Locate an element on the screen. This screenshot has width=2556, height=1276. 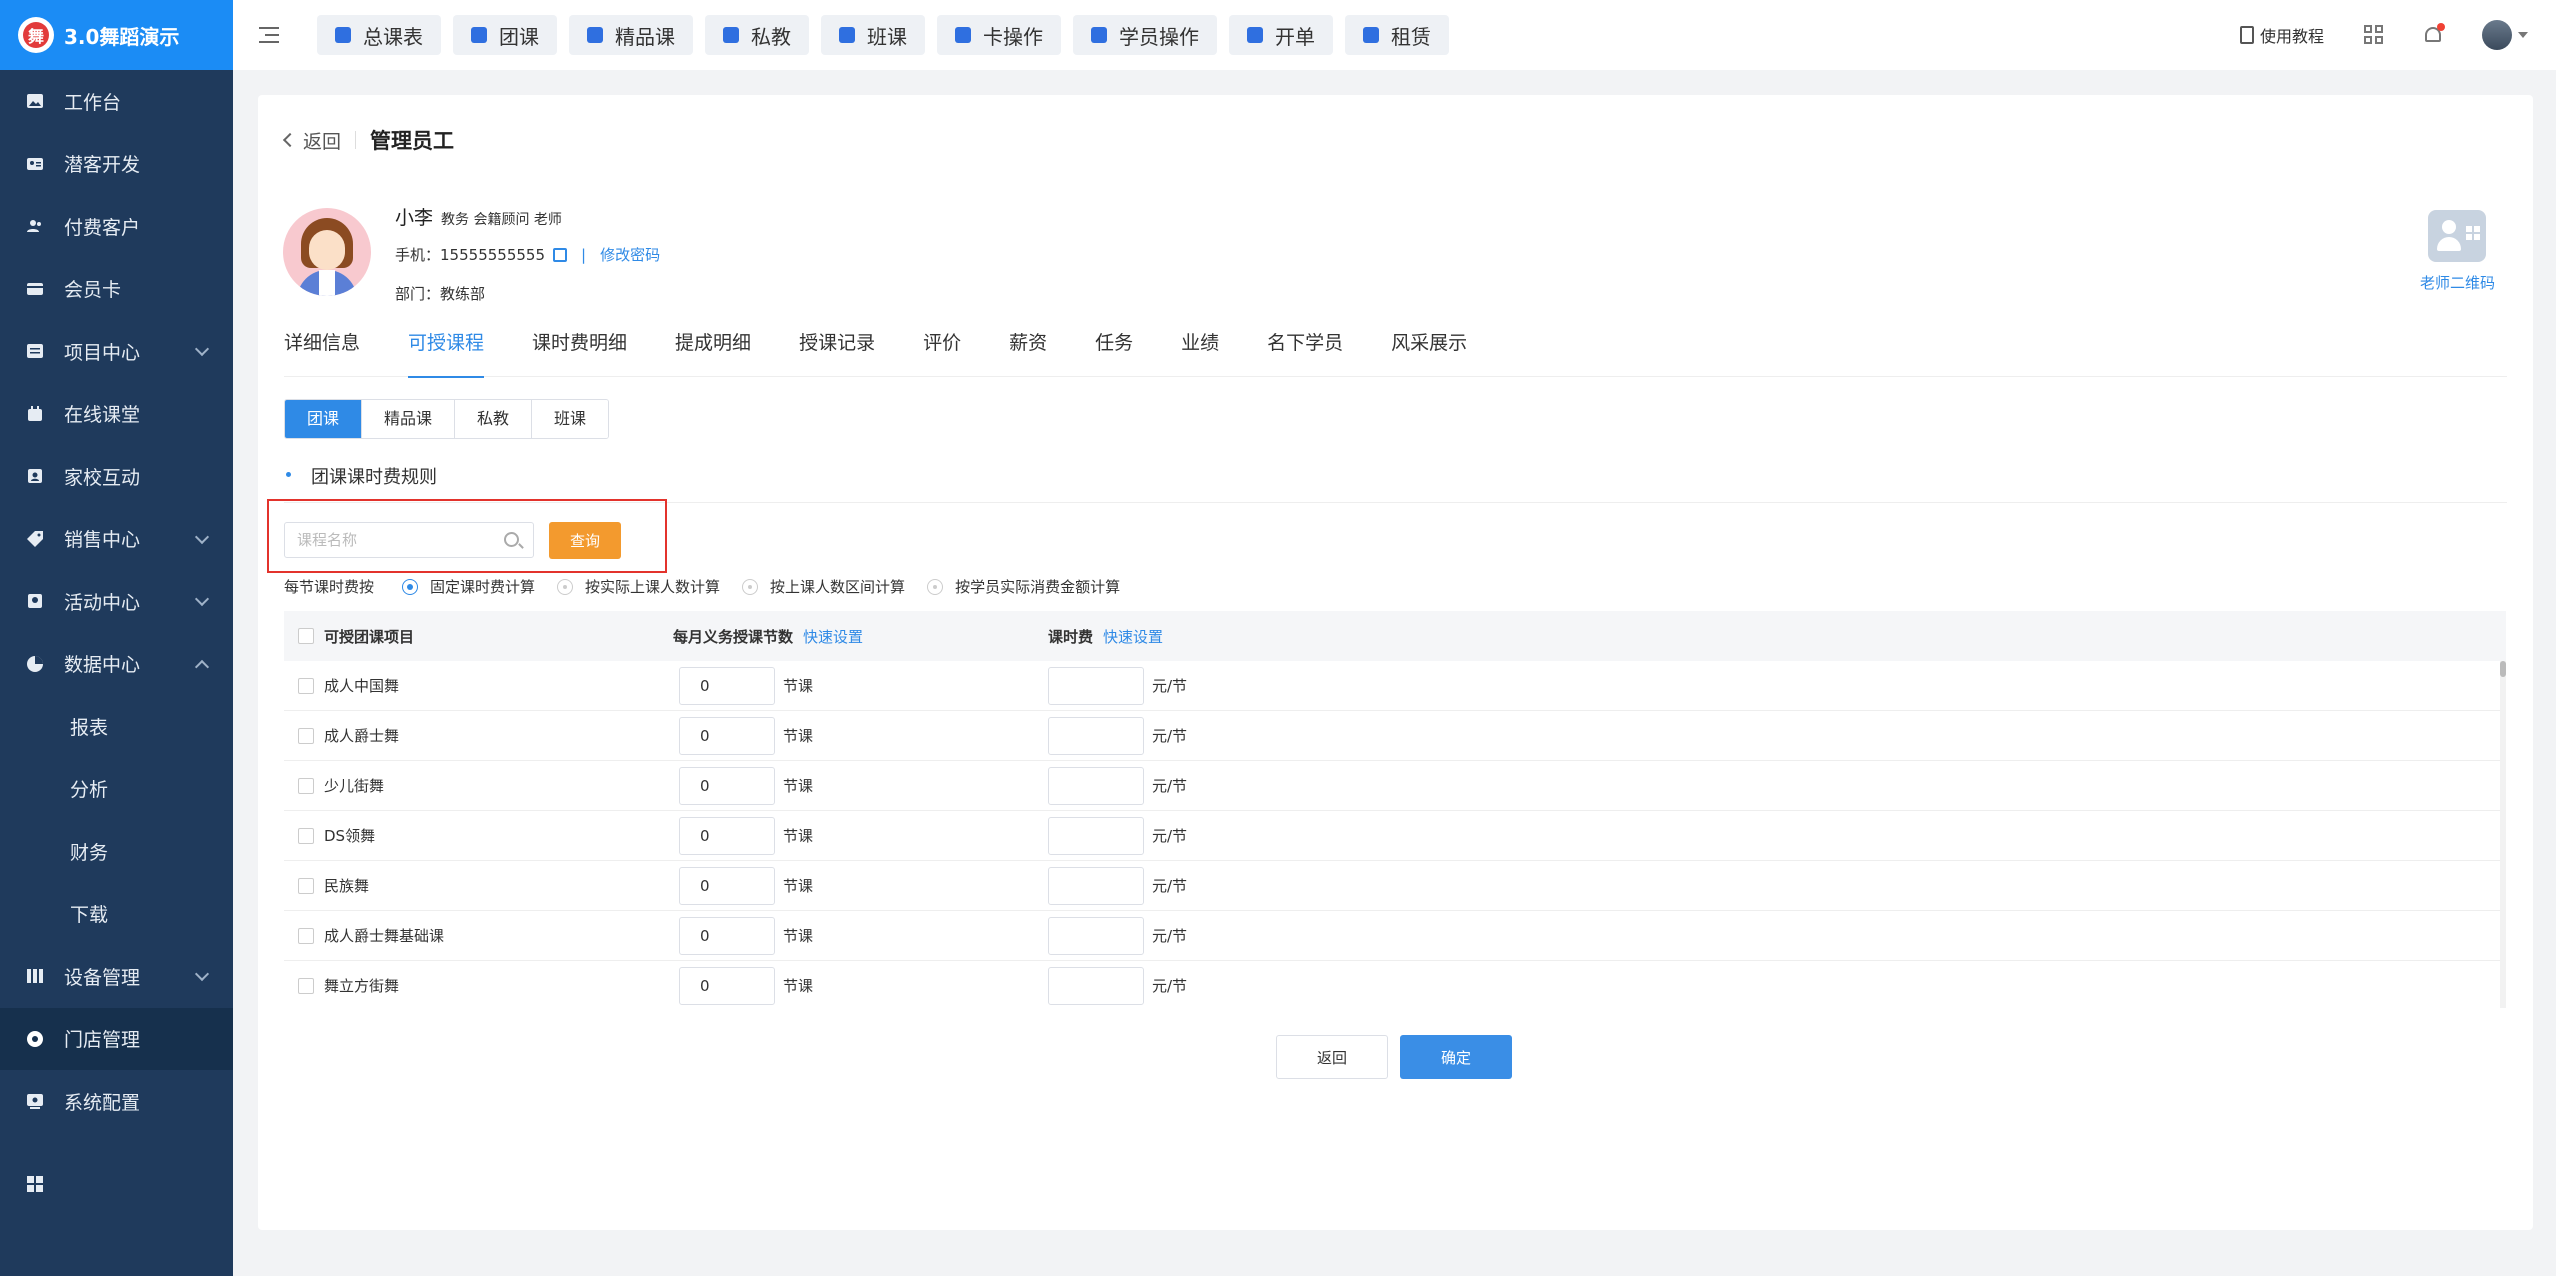
quick-set-monthly-link: 快速设置 is located at coordinates (833, 636).